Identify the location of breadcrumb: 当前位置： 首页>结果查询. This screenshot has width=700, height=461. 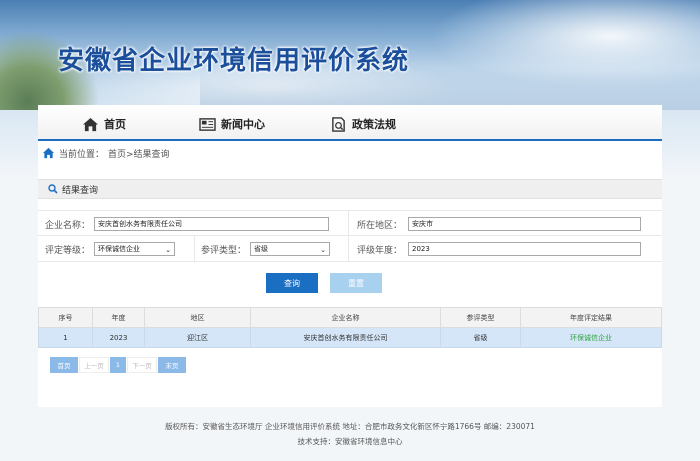
(106, 153).